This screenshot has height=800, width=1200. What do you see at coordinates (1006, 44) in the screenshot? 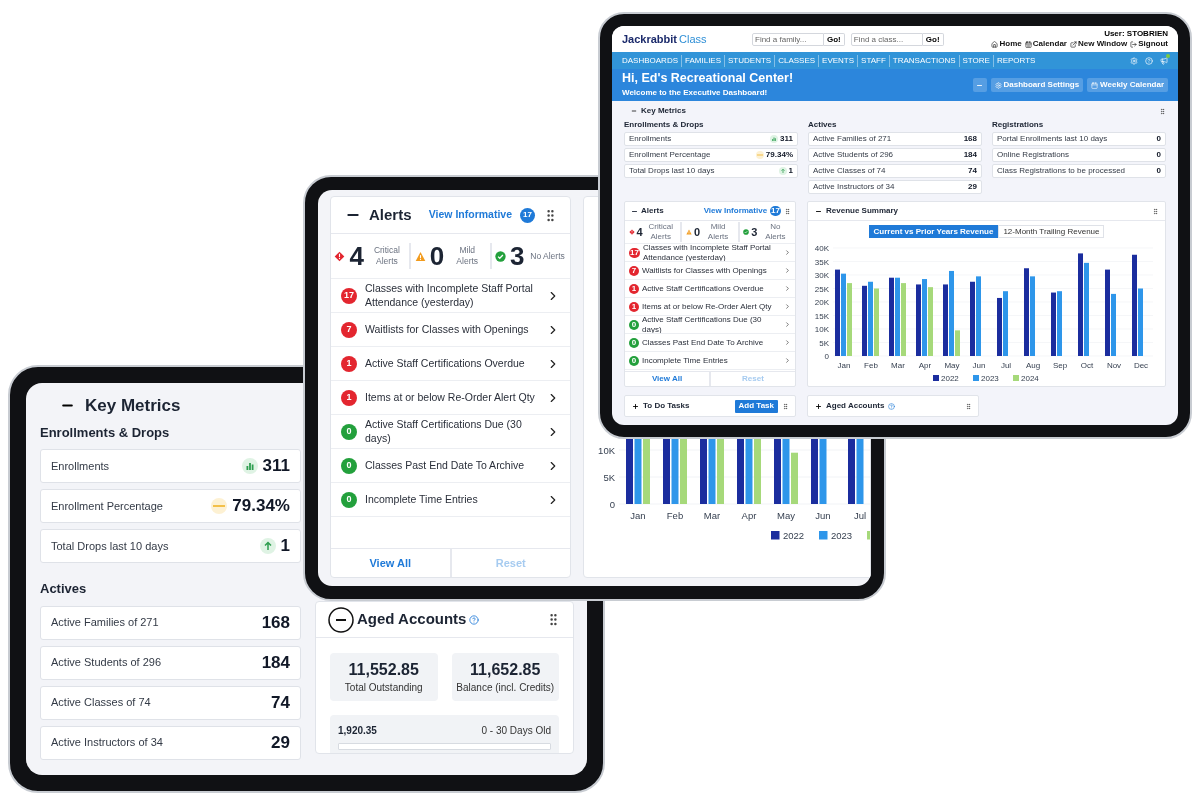
I see `header-link: Home` at bounding box center [1006, 44].